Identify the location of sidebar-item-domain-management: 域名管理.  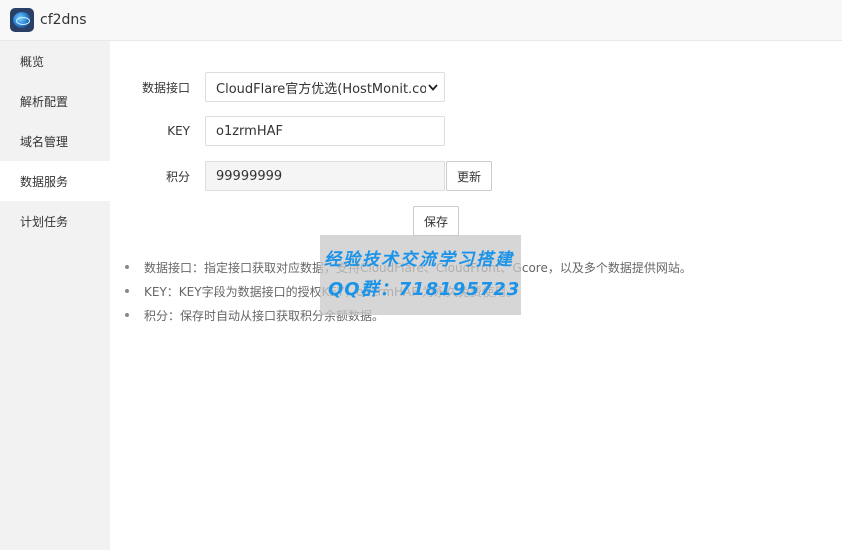
(55, 141).